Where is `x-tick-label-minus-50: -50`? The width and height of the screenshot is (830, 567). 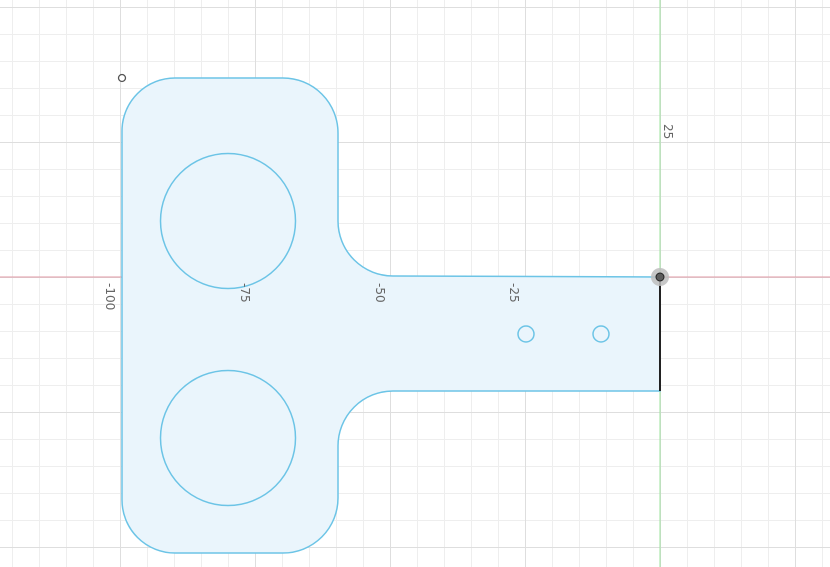 x-tick-label-minus-50: -50 is located at coordinates (380, 293).